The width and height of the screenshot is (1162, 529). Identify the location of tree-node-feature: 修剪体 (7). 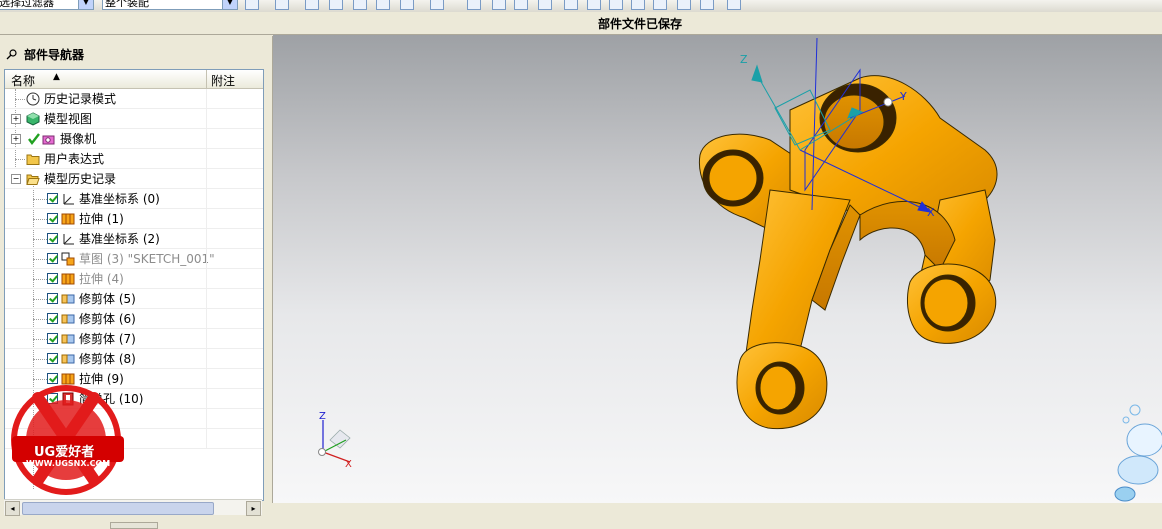
(134, 339).